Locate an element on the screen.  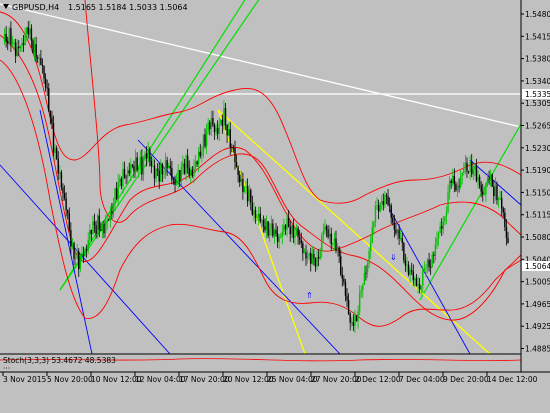
price-tick-label: 1.5265 is located at coordinates (537, 126).